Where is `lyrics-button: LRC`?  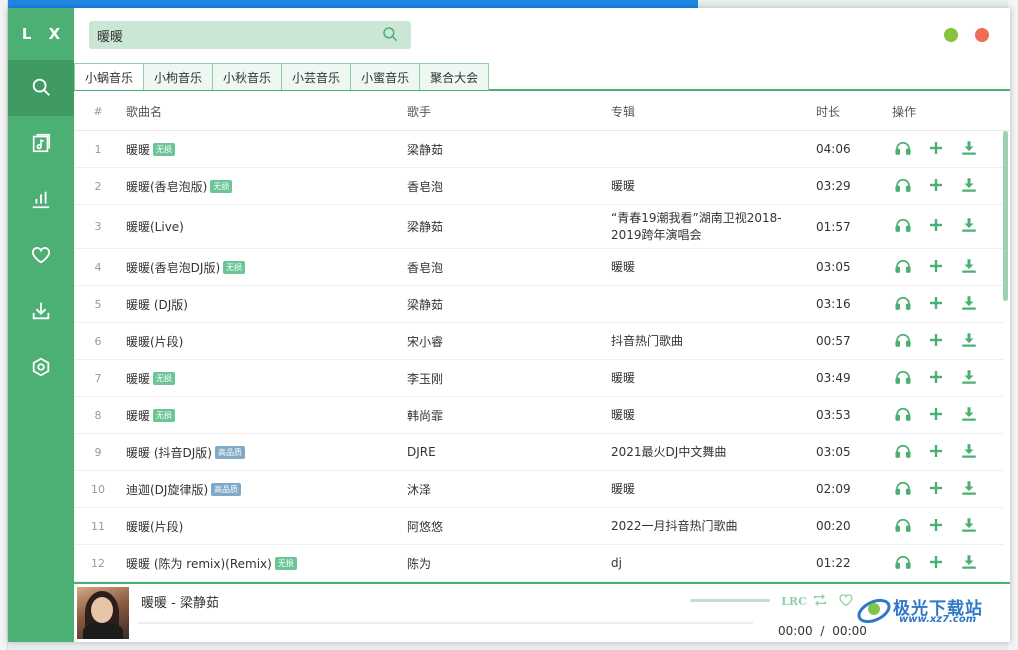 lyrics-button: LRC is located at coordinates (794, 601).